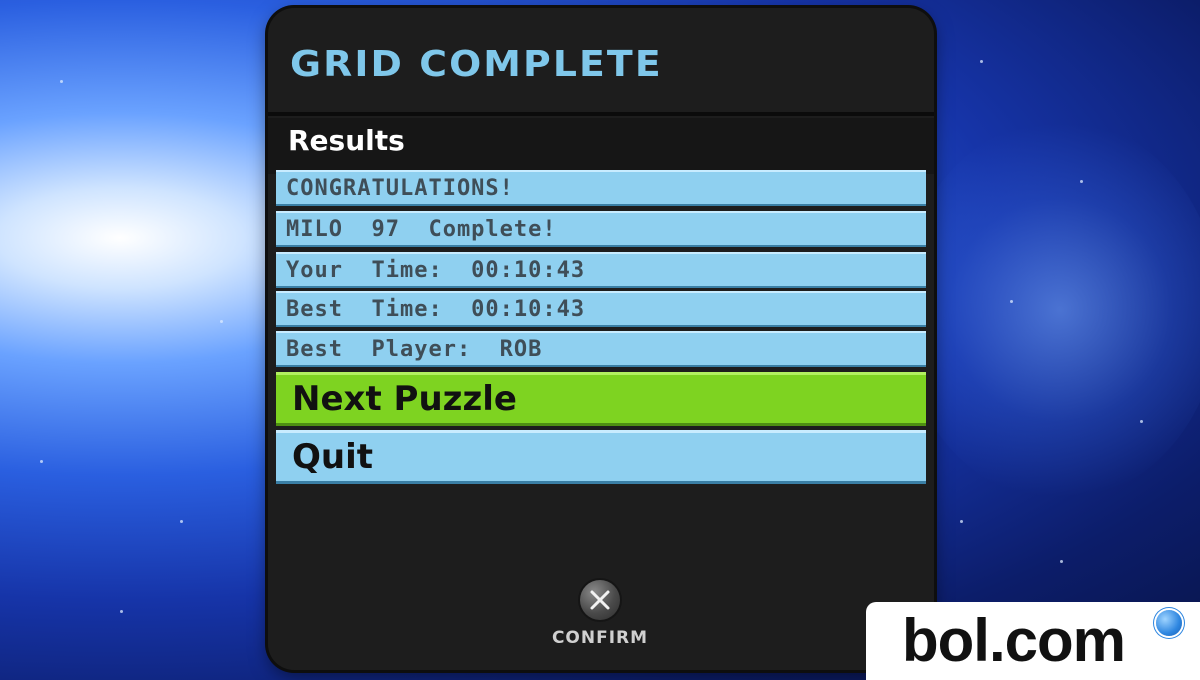 This screenshot has height=680, width=1200. What do you see at coordinates (601, 188) in the screenshot?
I see `result-row-congratulations: CONGRATULATIONS!` at bounding box center [601, 188].